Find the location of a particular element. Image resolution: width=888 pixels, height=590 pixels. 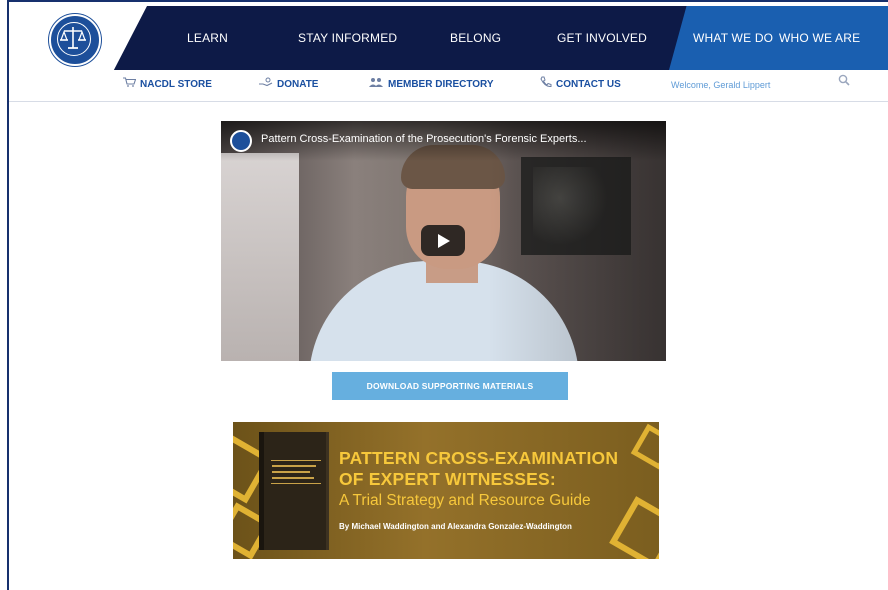

nav-item-belong: BELONG is located at coordinates (475, 38).